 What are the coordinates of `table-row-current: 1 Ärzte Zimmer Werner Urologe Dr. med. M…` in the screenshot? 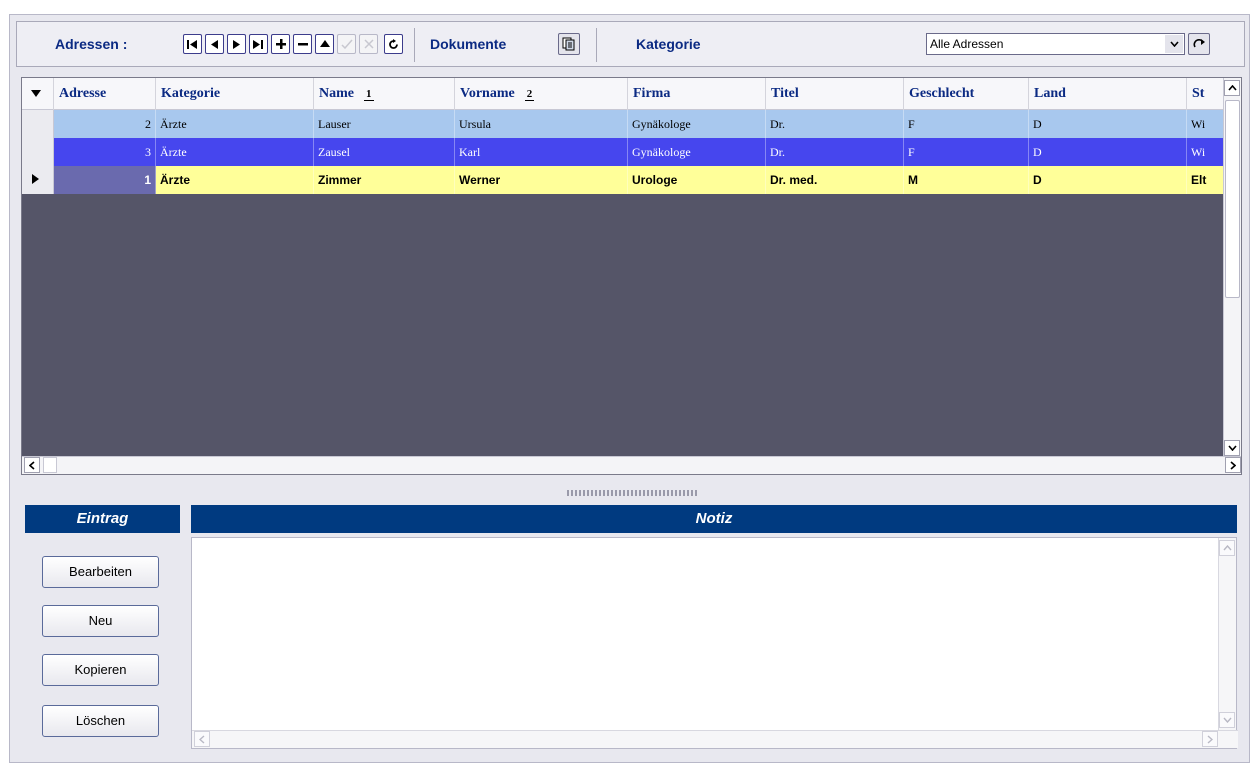 It's located at (623, 180).